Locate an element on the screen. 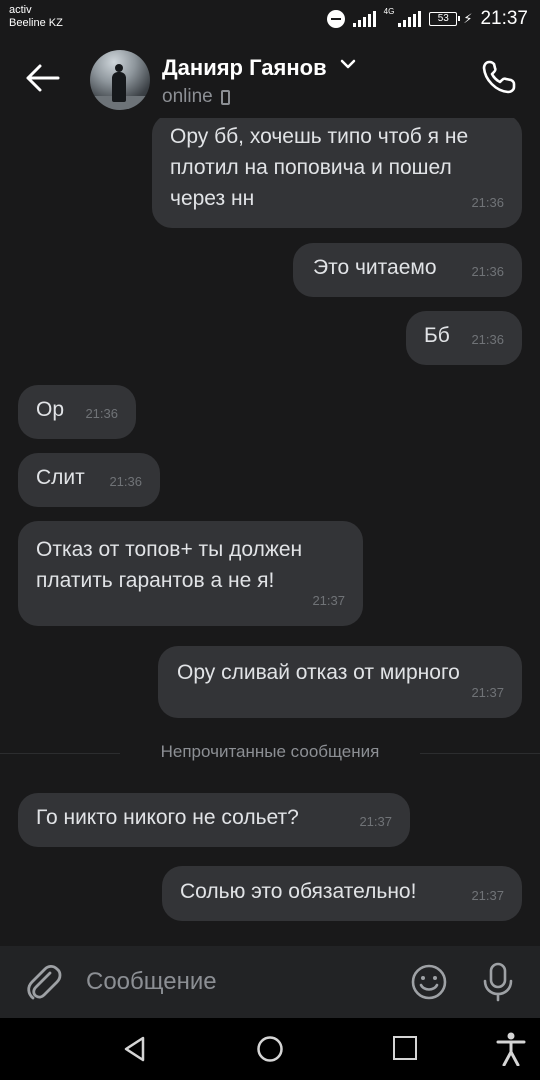 This screenshot has height=1080, width=540. accessibility-icon is located at coordinates (511, 1049).